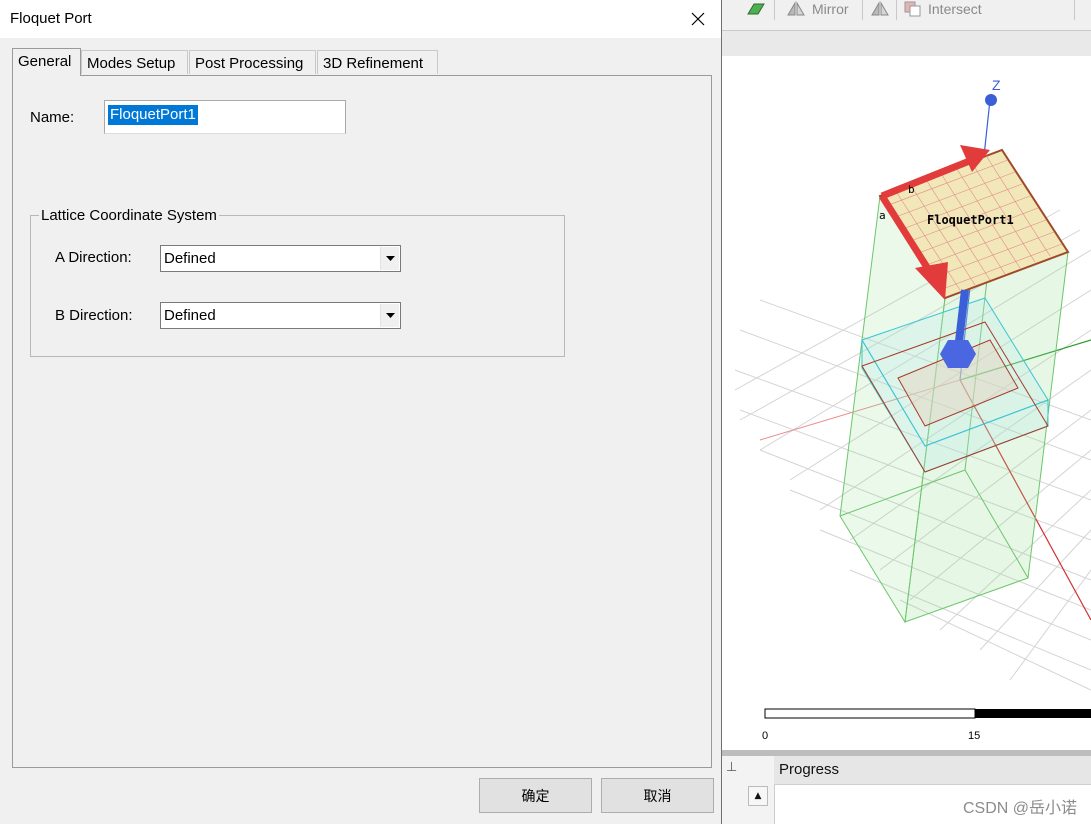 The width and height of the screenshot is (1091, 824). I want to click on vector-a-label: a, so click(882, 215).